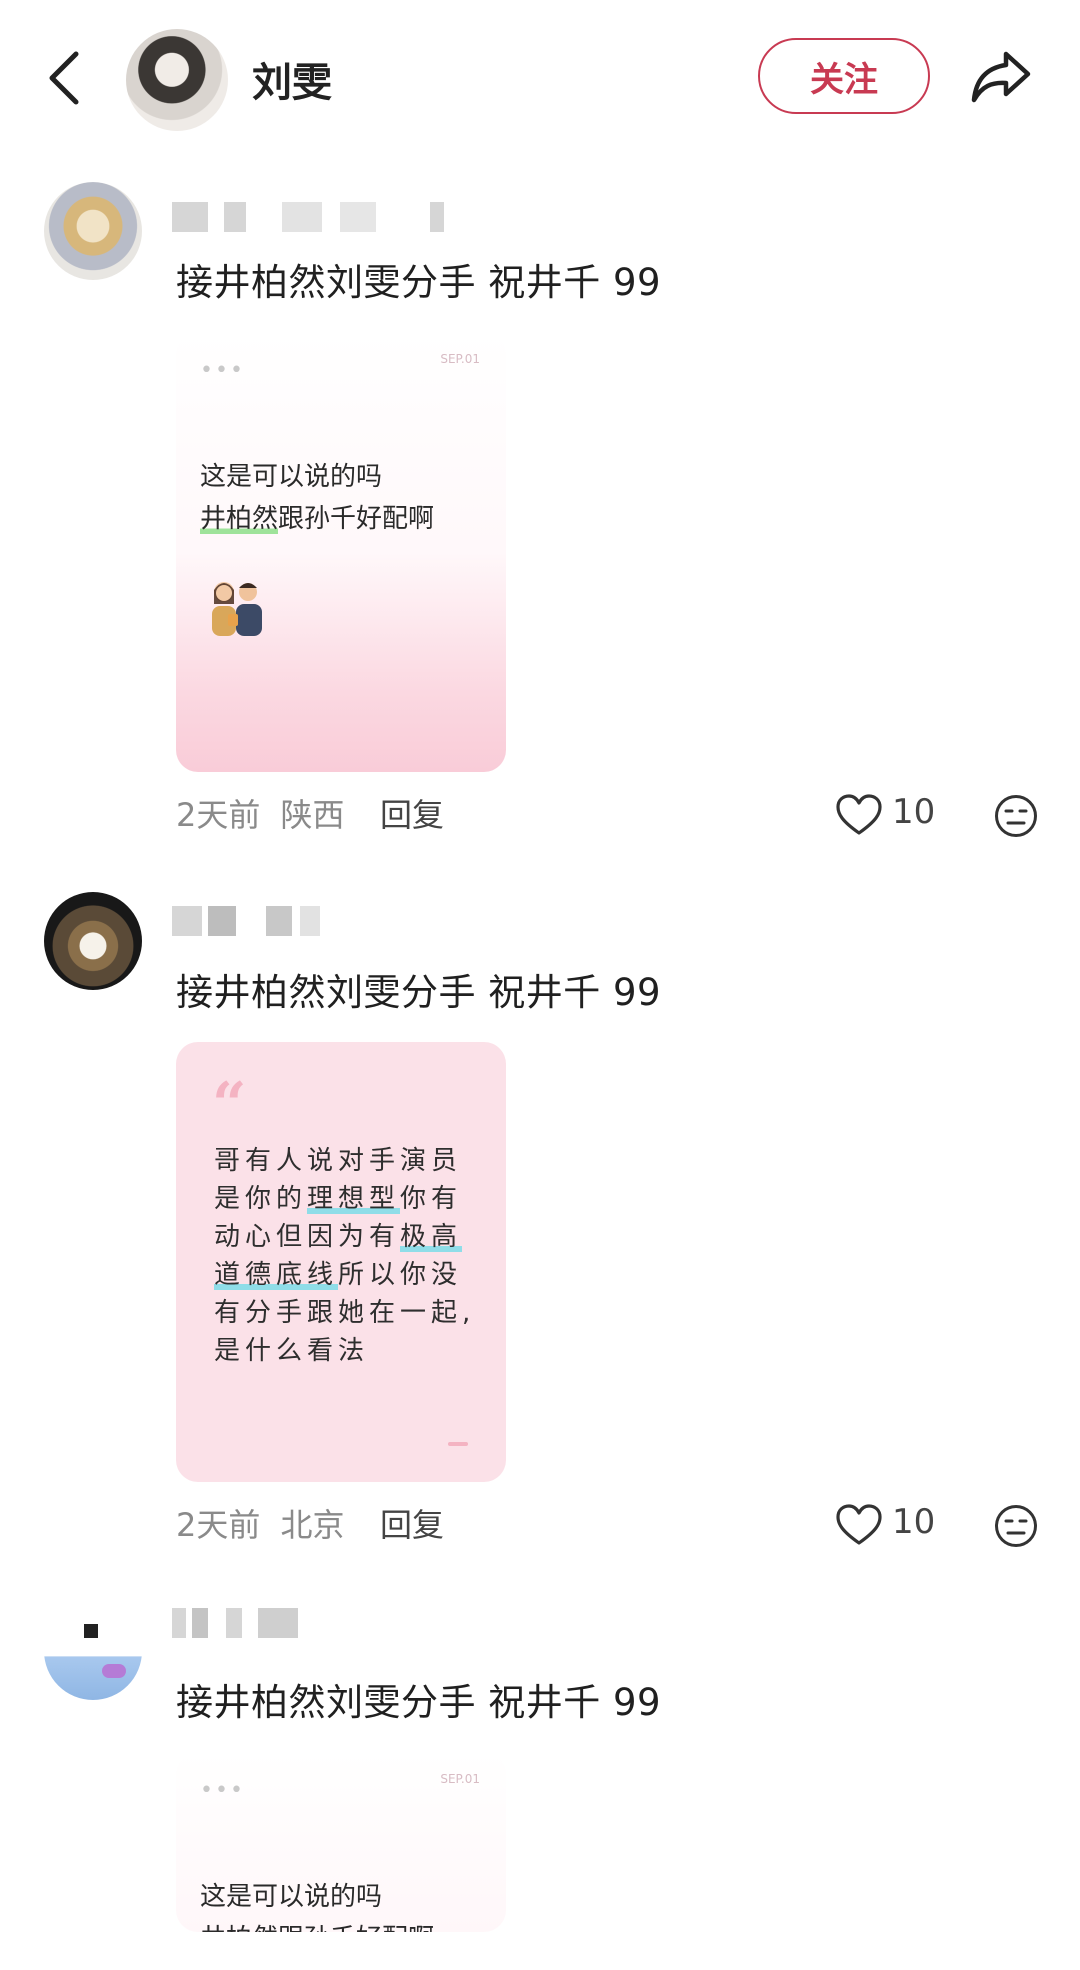 The image size is (1080, 1970). I want to click on quote-line: 道德底线所以你没, so click(348, 1275).